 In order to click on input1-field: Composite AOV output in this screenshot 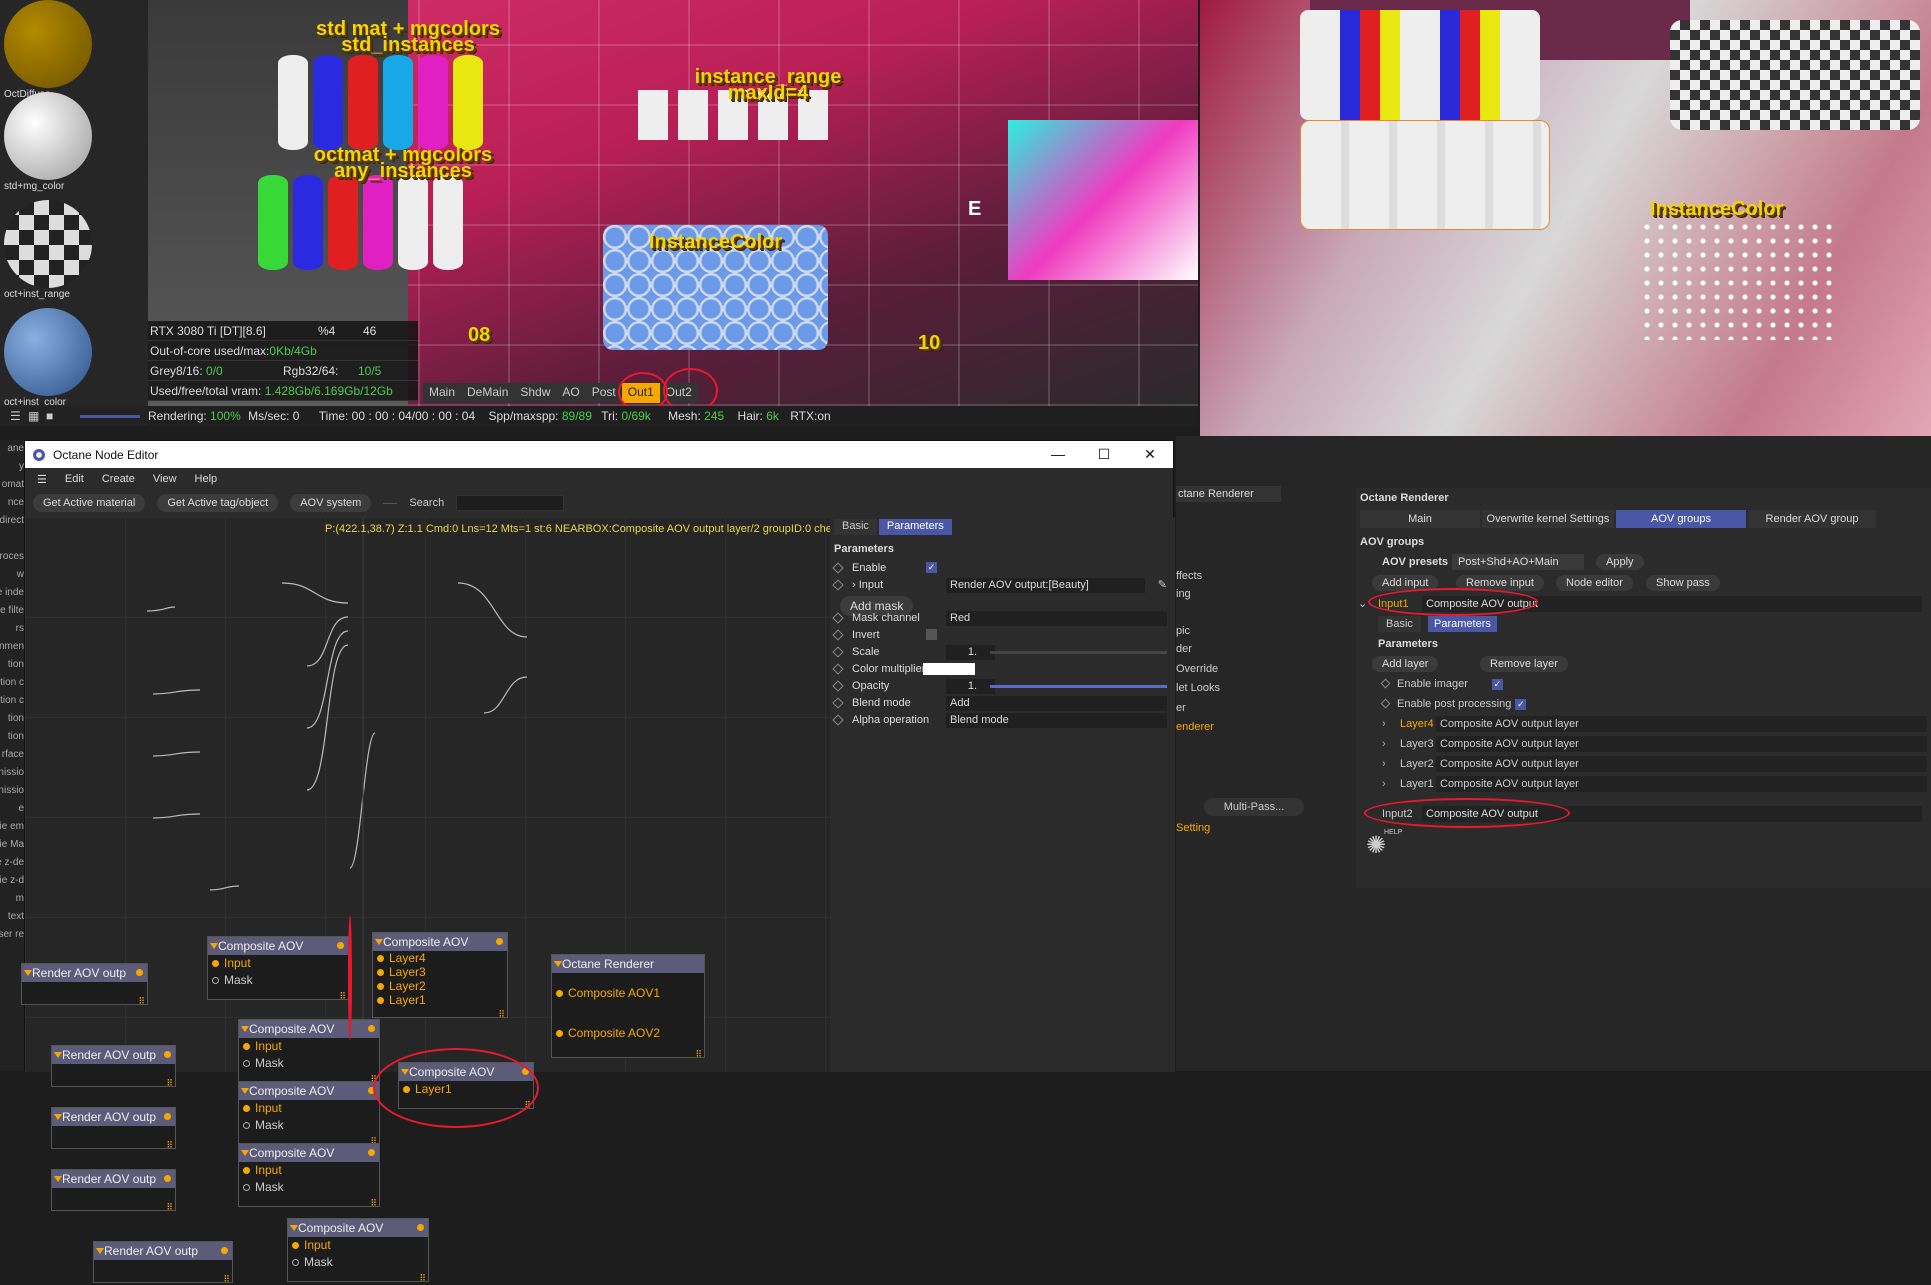, I will do `click(1672, 604)`.